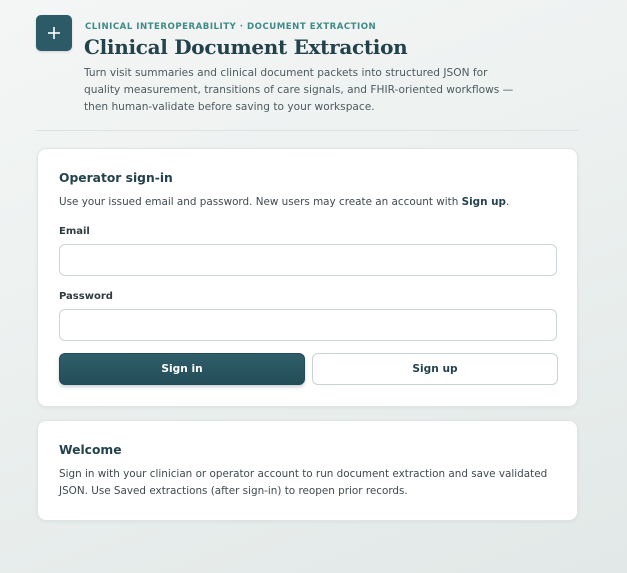  I want to click on app-logo, so click(54, 33).